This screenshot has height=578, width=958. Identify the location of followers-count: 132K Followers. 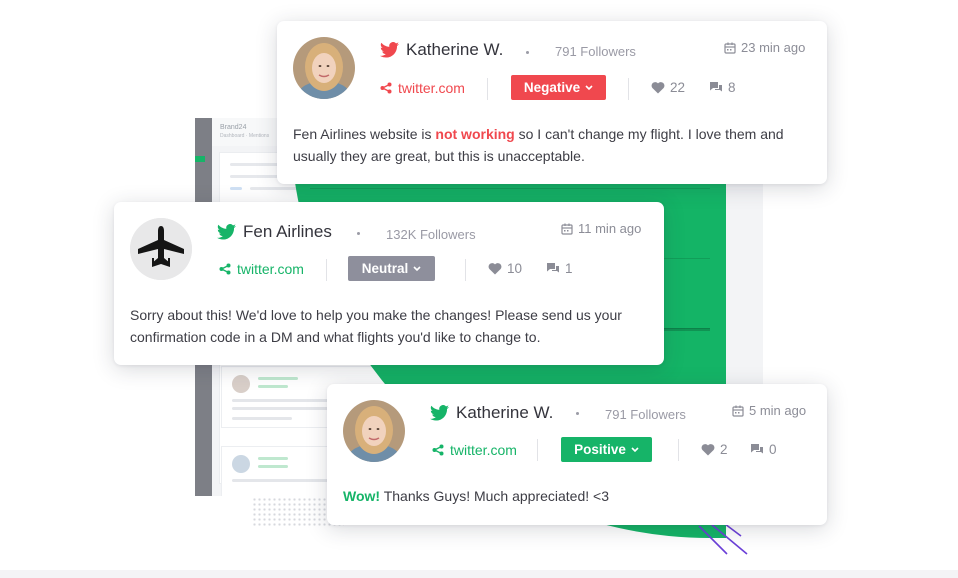
(431, 234).